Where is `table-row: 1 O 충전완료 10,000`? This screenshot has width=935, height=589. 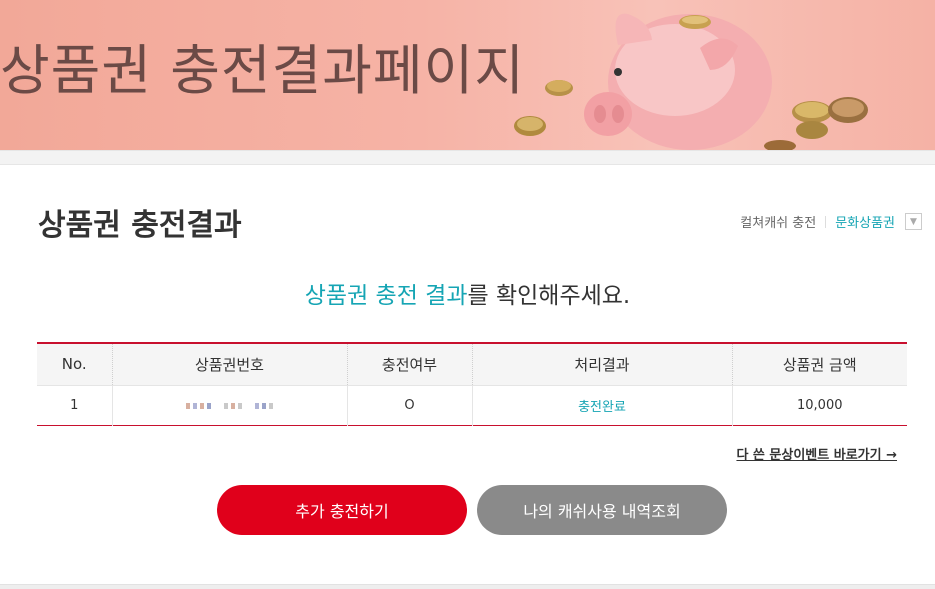 table-row: 1 O 충전완료 10,000 is located at coordinates (472, 404).